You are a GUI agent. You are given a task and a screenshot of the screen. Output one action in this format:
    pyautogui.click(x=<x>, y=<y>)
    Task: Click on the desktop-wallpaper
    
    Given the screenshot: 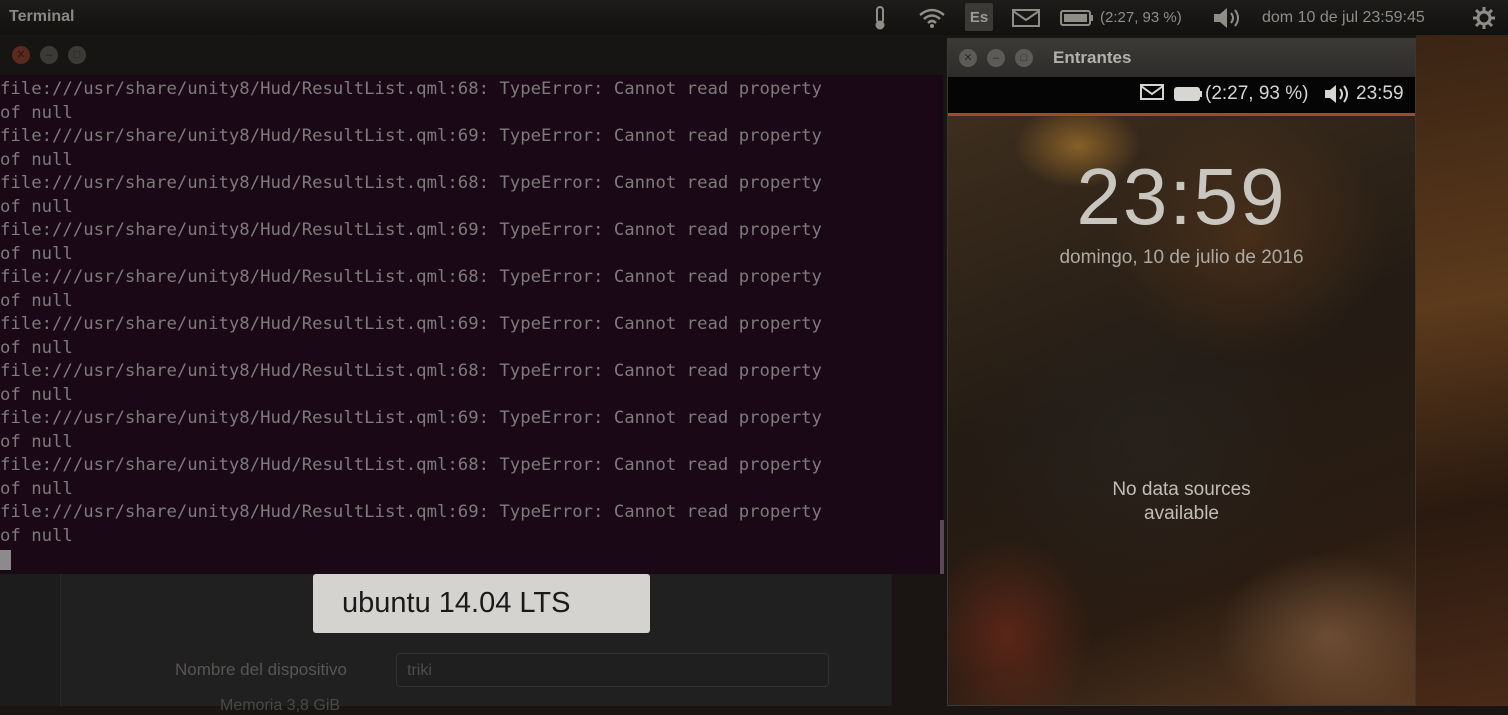 What is the action you would take?
    pyautogui.click(x=1462, y=370)
    